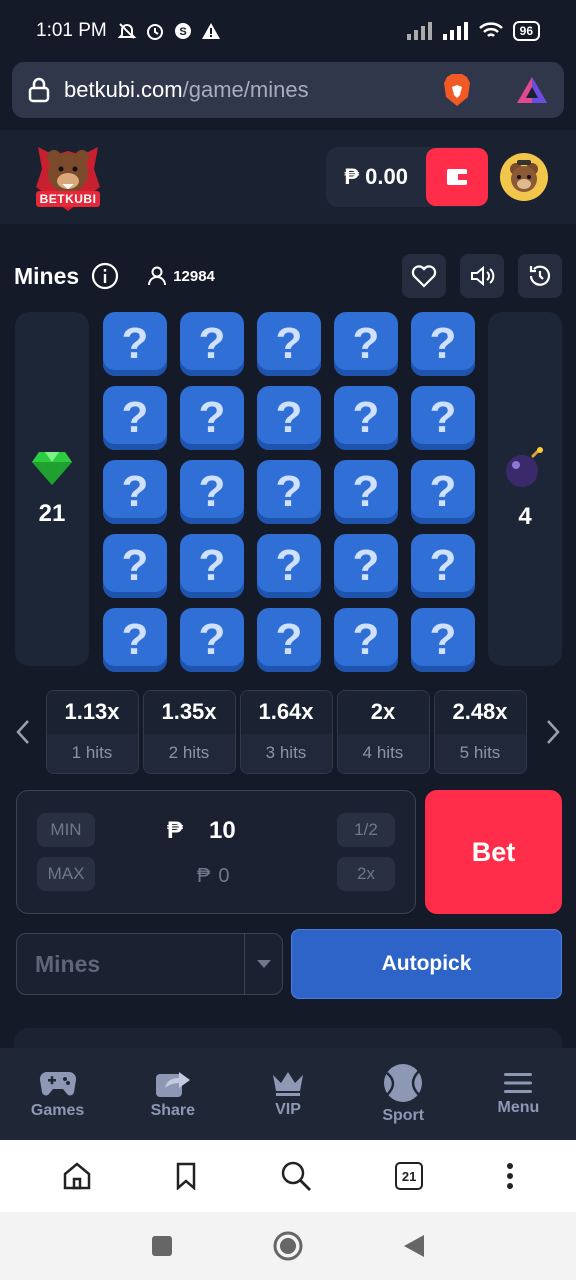 The image size is (576, 1280). I want to click on tennis-ball-icon, so click(403, 1083).